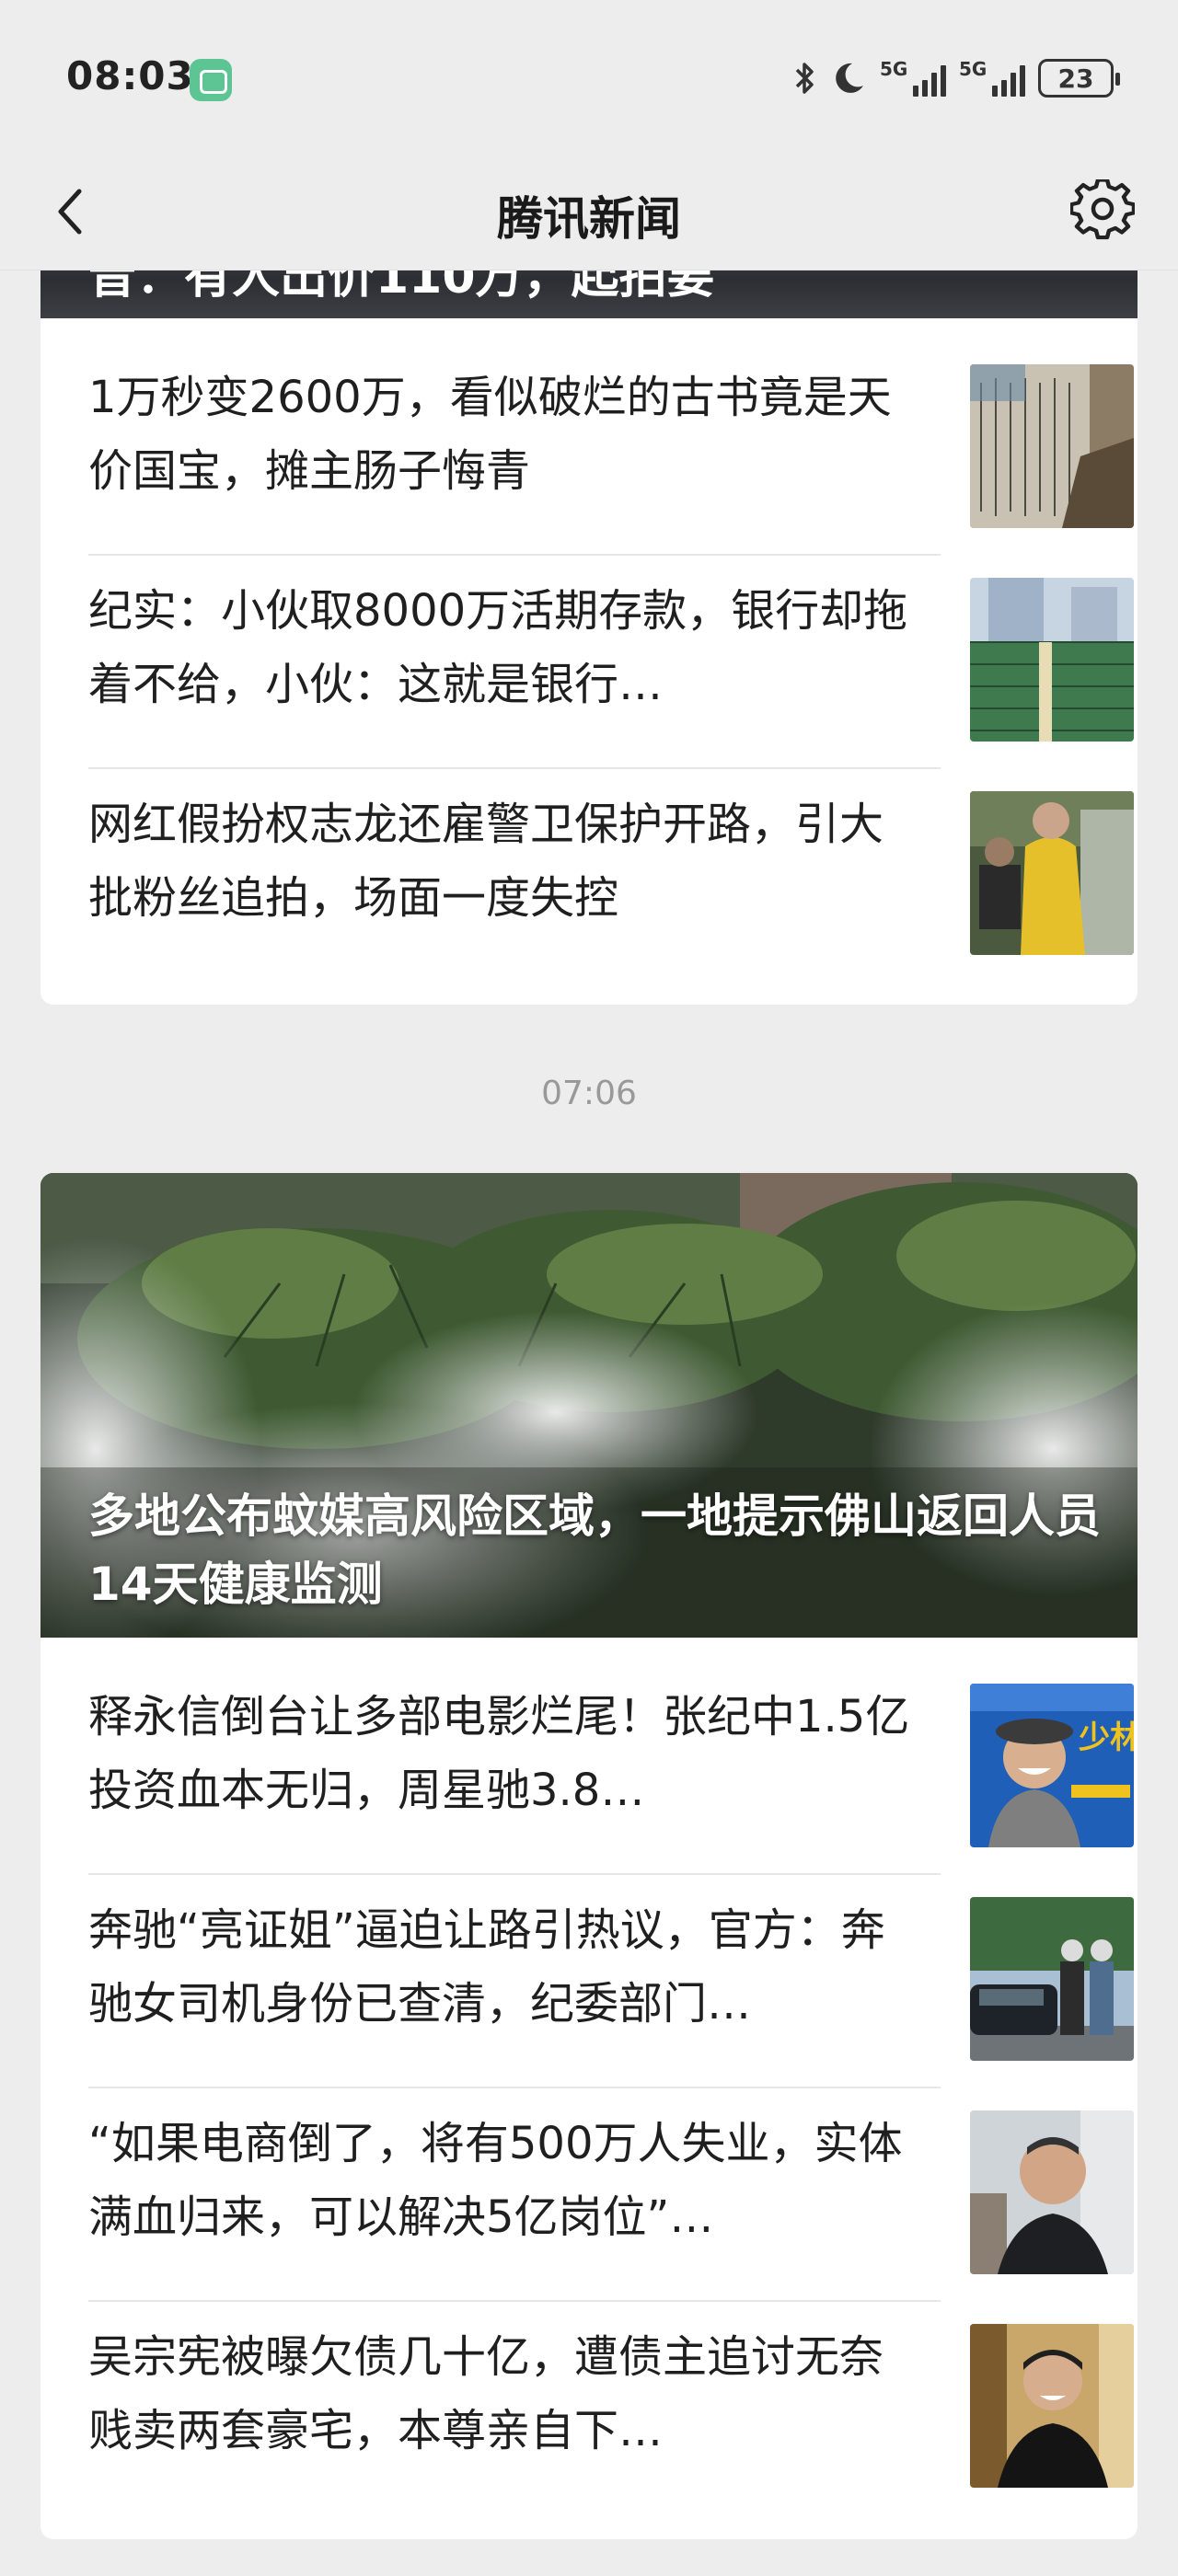 This screenshot has width=1178, height=2576. I want to click on news-item: 网红假扮权志龙还雇警卫保护开路，引大批粉丝追拍，场面一度失控, so click(611, 852).